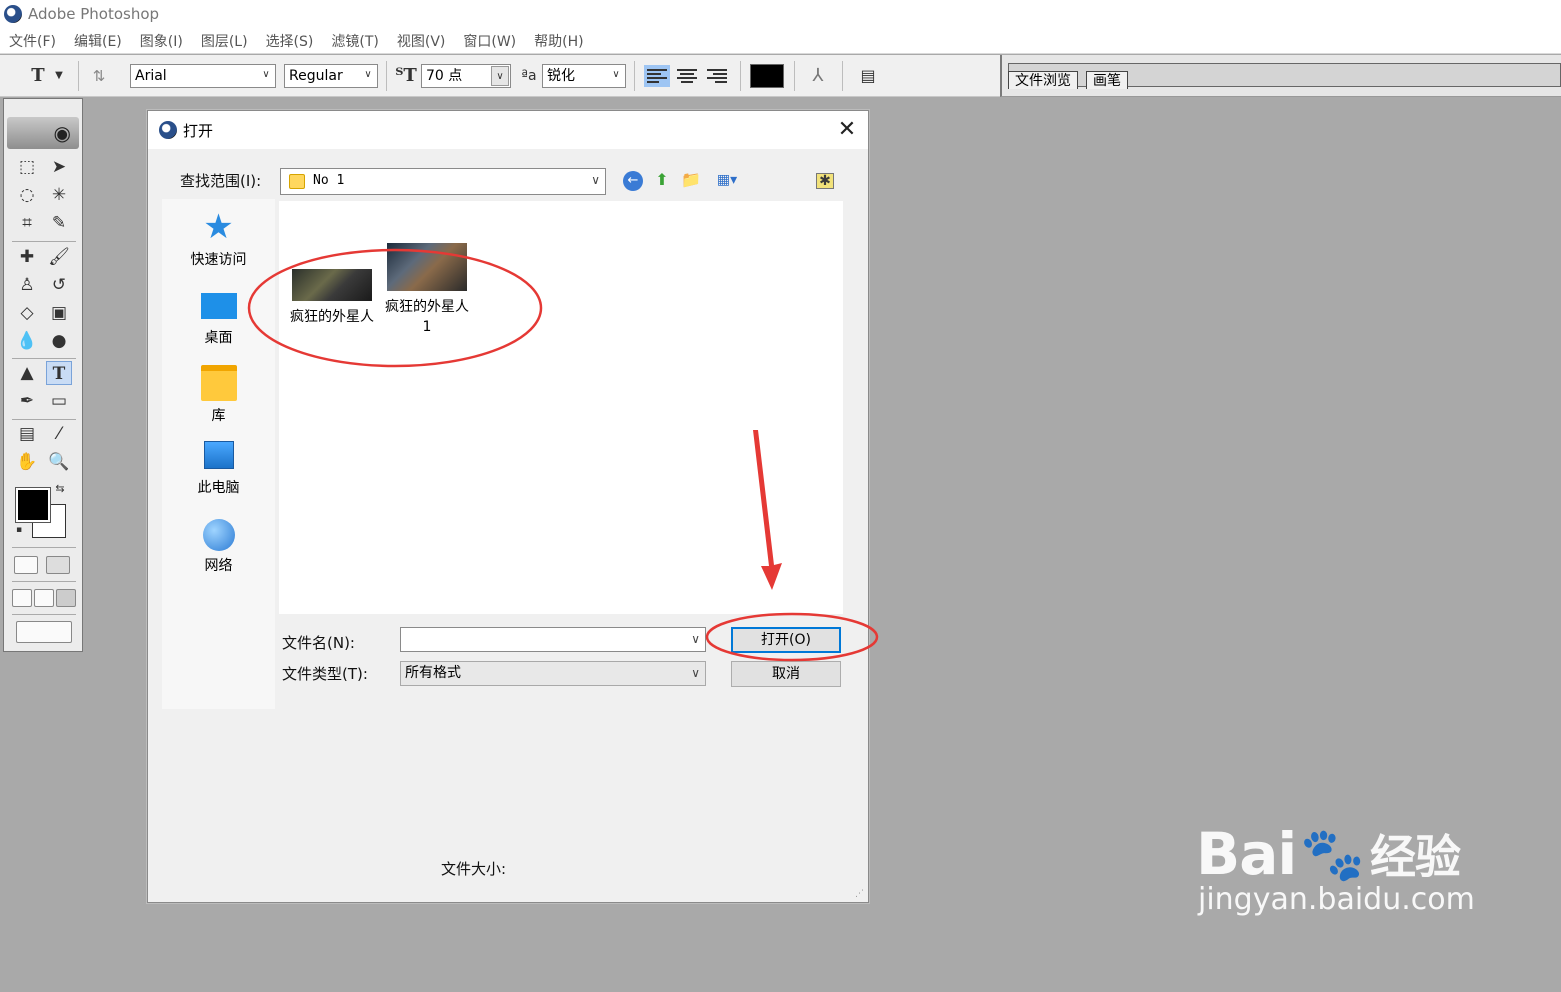 The height and width of the screenshot is (992, 1561). What do you see at coordinates (316, 76) in the screenshot?
I see `font-style-value: Regular` at bounding box center [316, 76].